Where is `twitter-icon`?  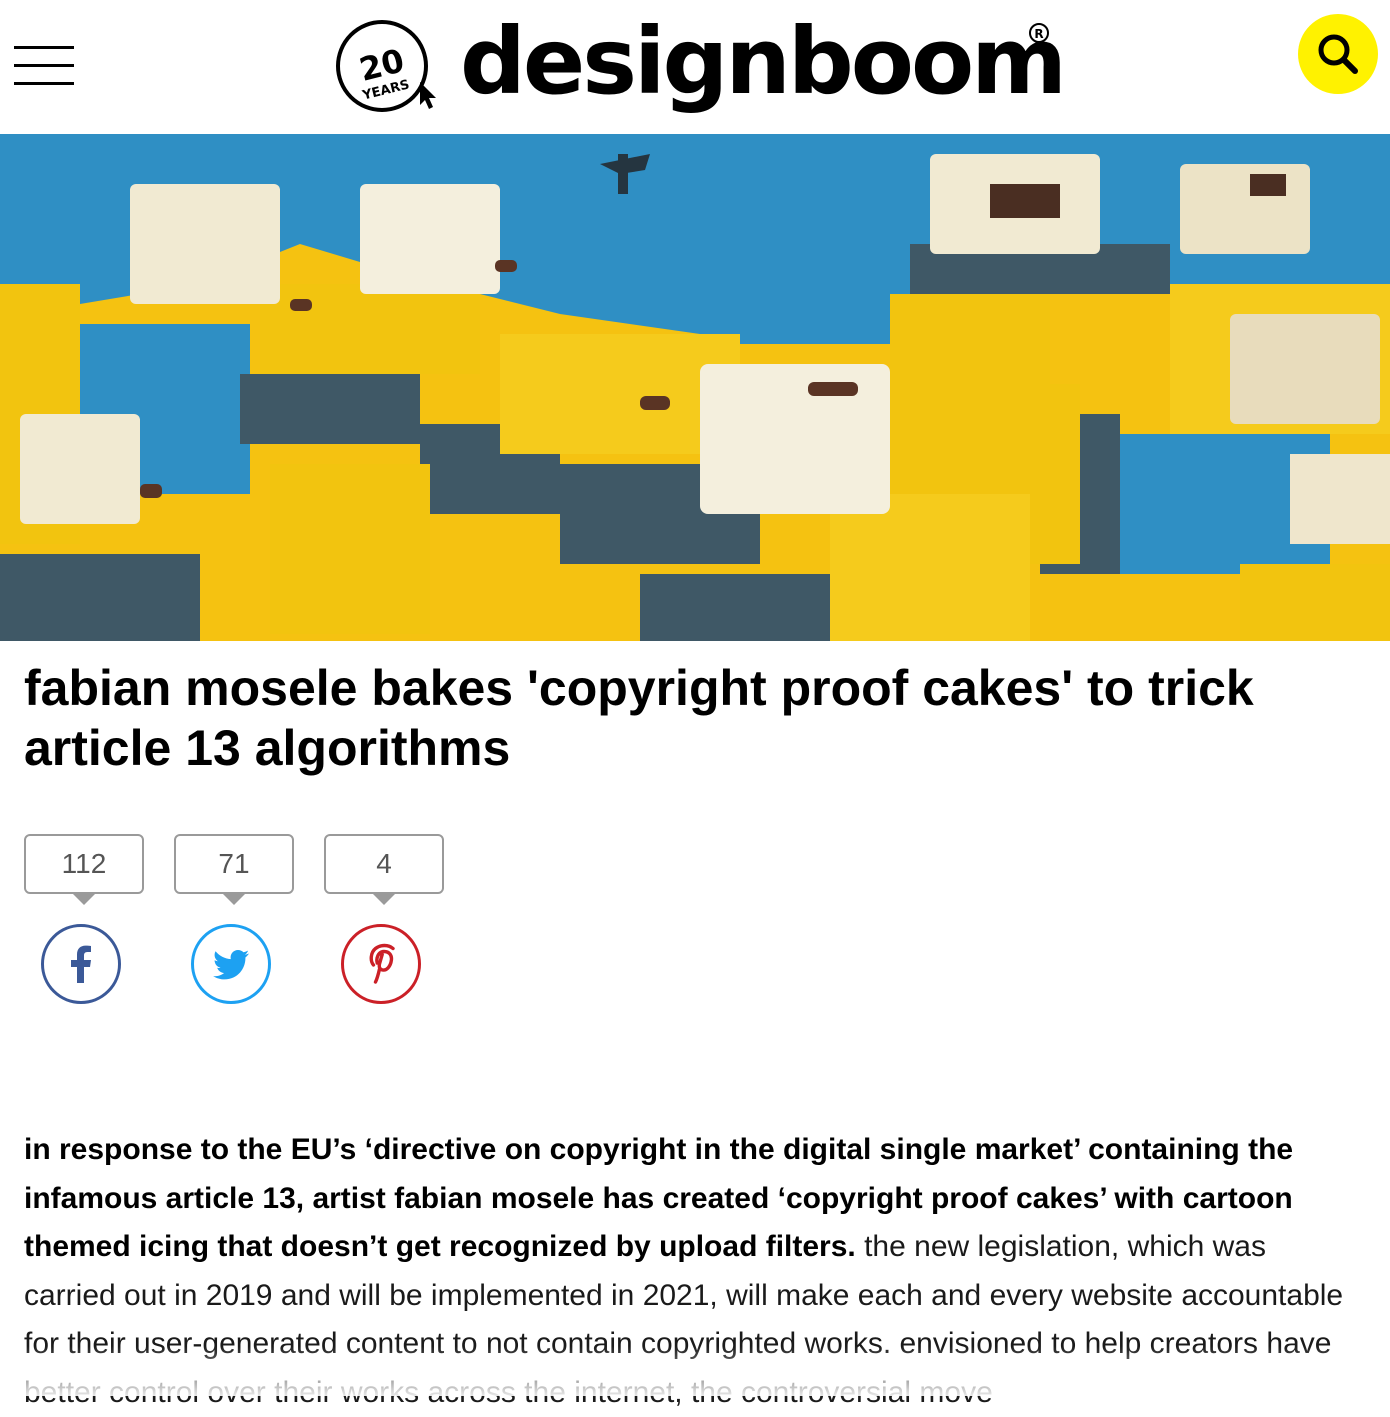 twitter-icon is located at coordinates (231, 965).